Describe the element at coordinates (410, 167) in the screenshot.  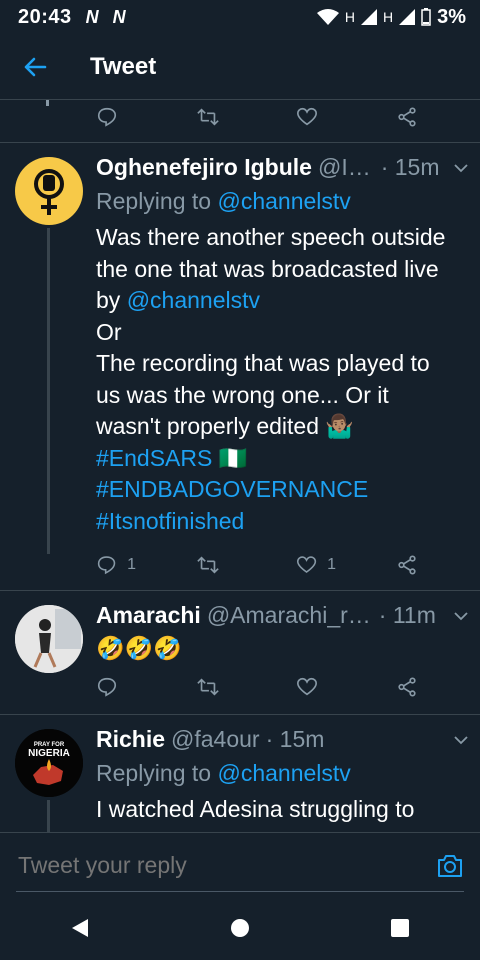
I see `tweet-time: · 15m` at that location.